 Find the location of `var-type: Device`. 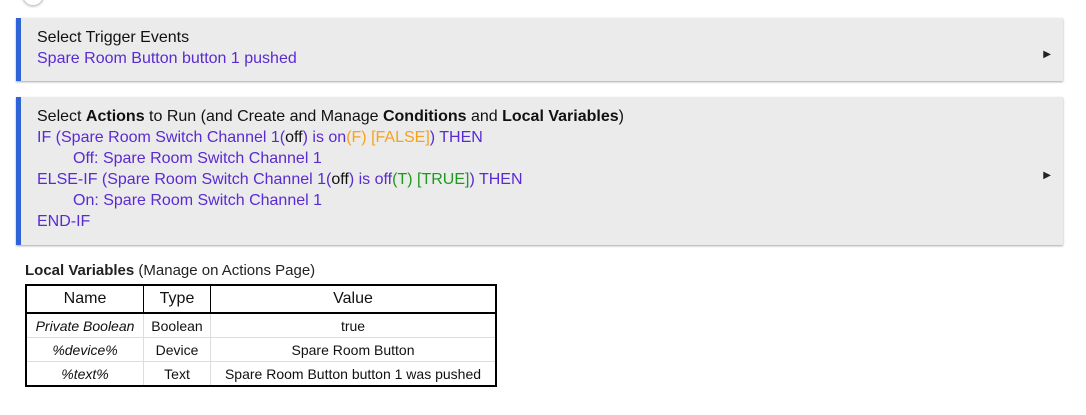

var-type: Device is located at coordinates (177, 349).